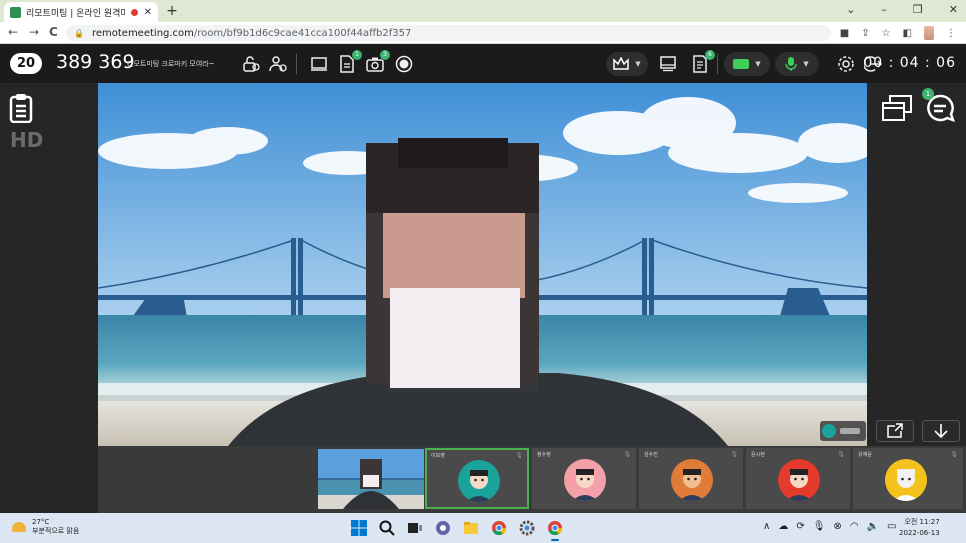 The height and width of the screenshot is (543, 966). Describe the element at coordinates (850, 431) in the screenshot. I see `speaker-name-blurred` at that location.